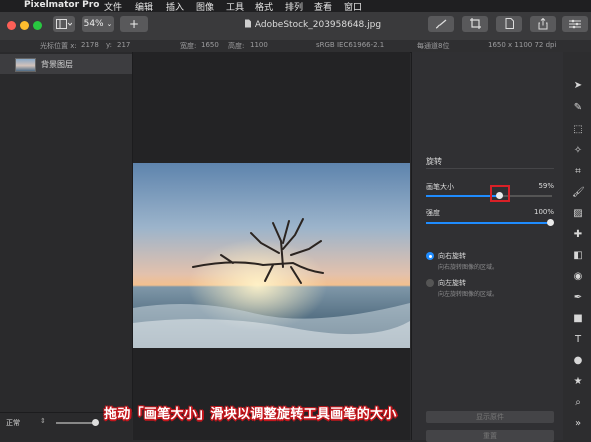 Image resolution: width=591 pixels, height=442 pixels. Describe the element at coordinates (490, 168) in the screenshot. I see `panel-divider` at that location.